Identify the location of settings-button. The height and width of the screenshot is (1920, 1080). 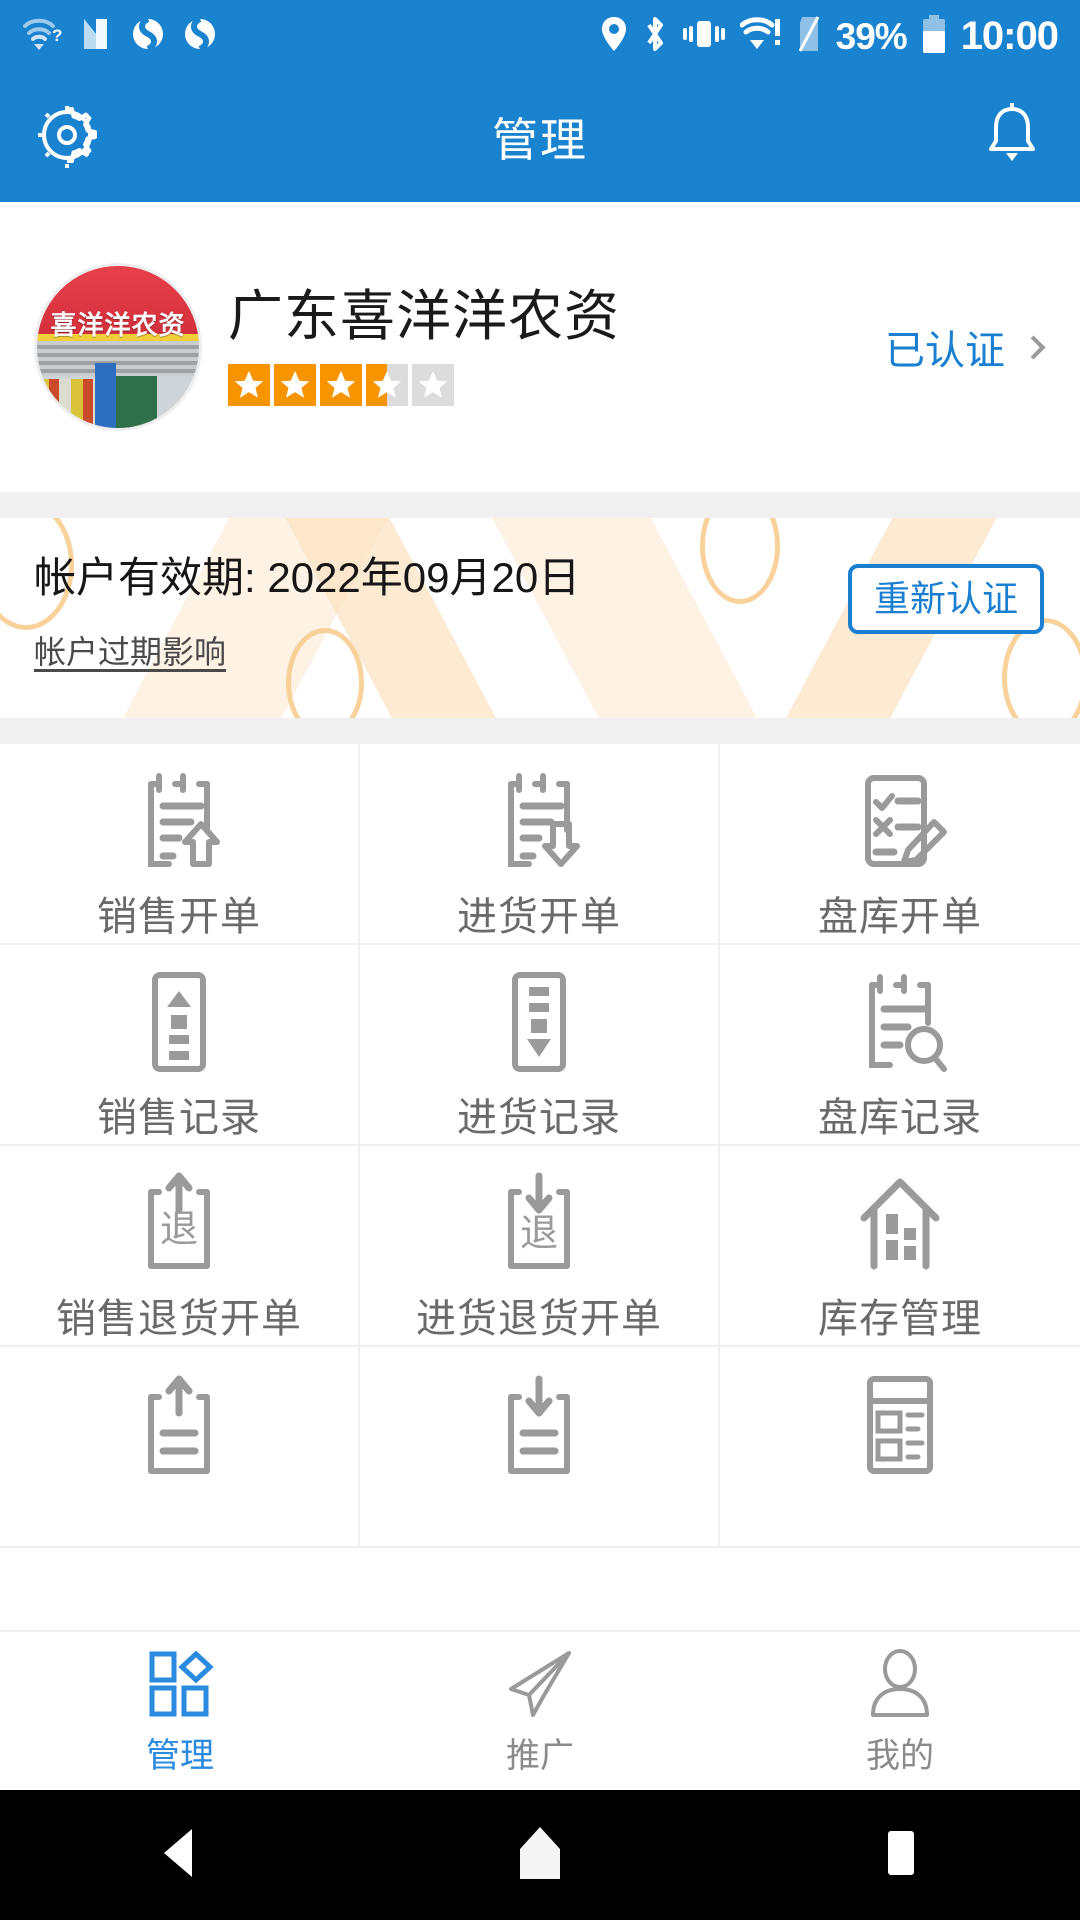
(68, 137).